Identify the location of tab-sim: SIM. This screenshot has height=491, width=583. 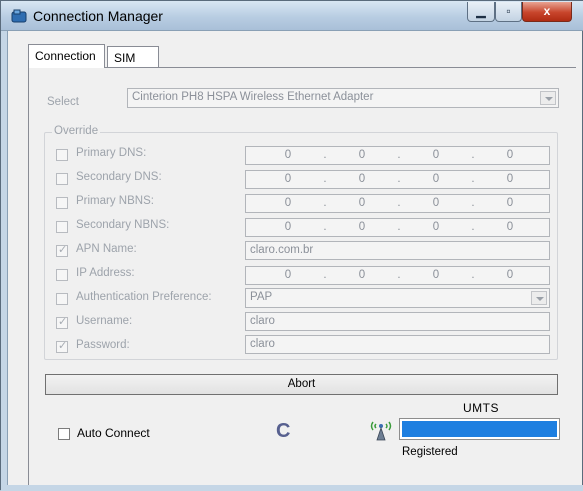
(133, 56).